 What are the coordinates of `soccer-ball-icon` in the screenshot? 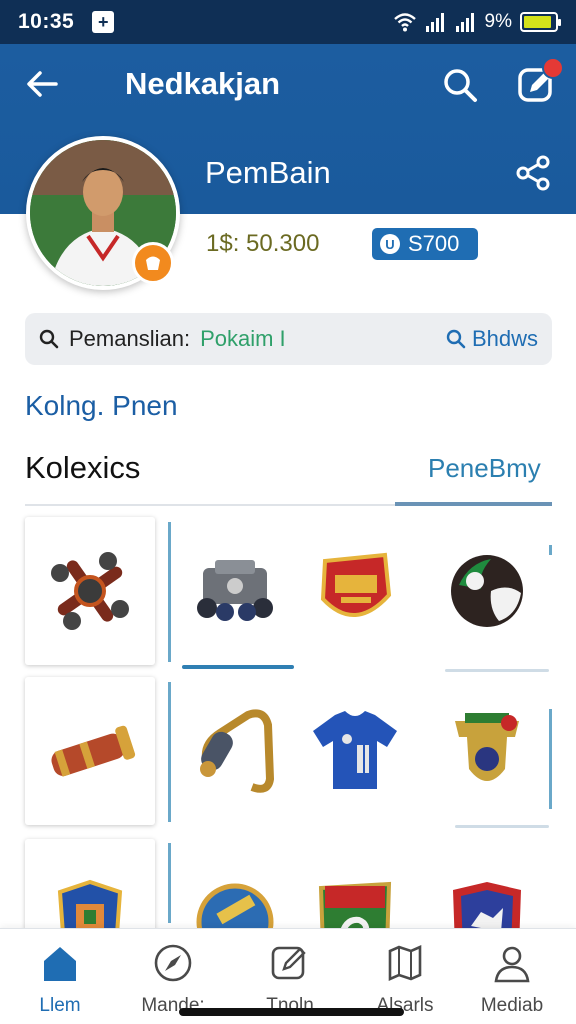 It's located at (487, 591).